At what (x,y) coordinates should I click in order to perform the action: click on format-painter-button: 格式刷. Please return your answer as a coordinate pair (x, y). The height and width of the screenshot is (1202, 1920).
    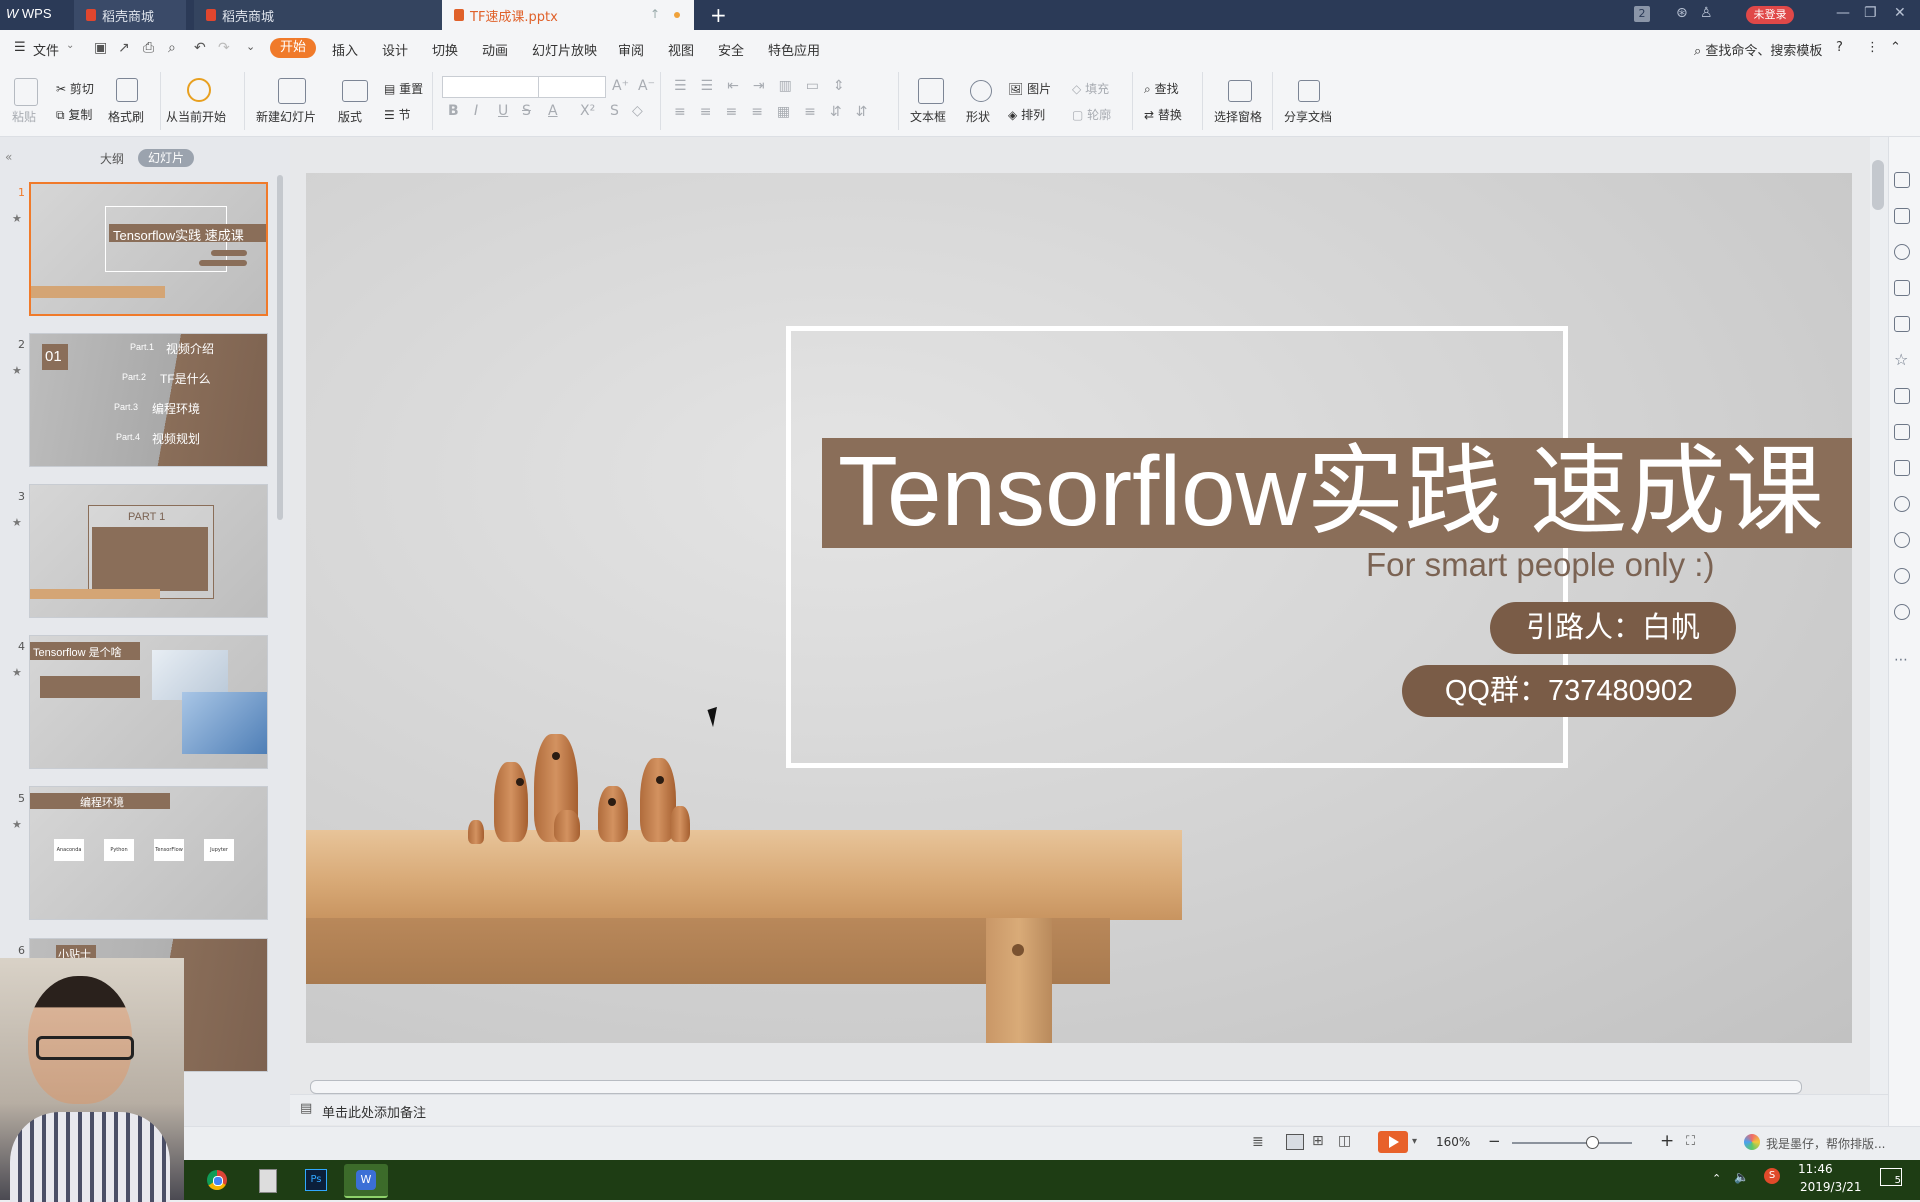
    Looking at the image, I should click on (126, 116).